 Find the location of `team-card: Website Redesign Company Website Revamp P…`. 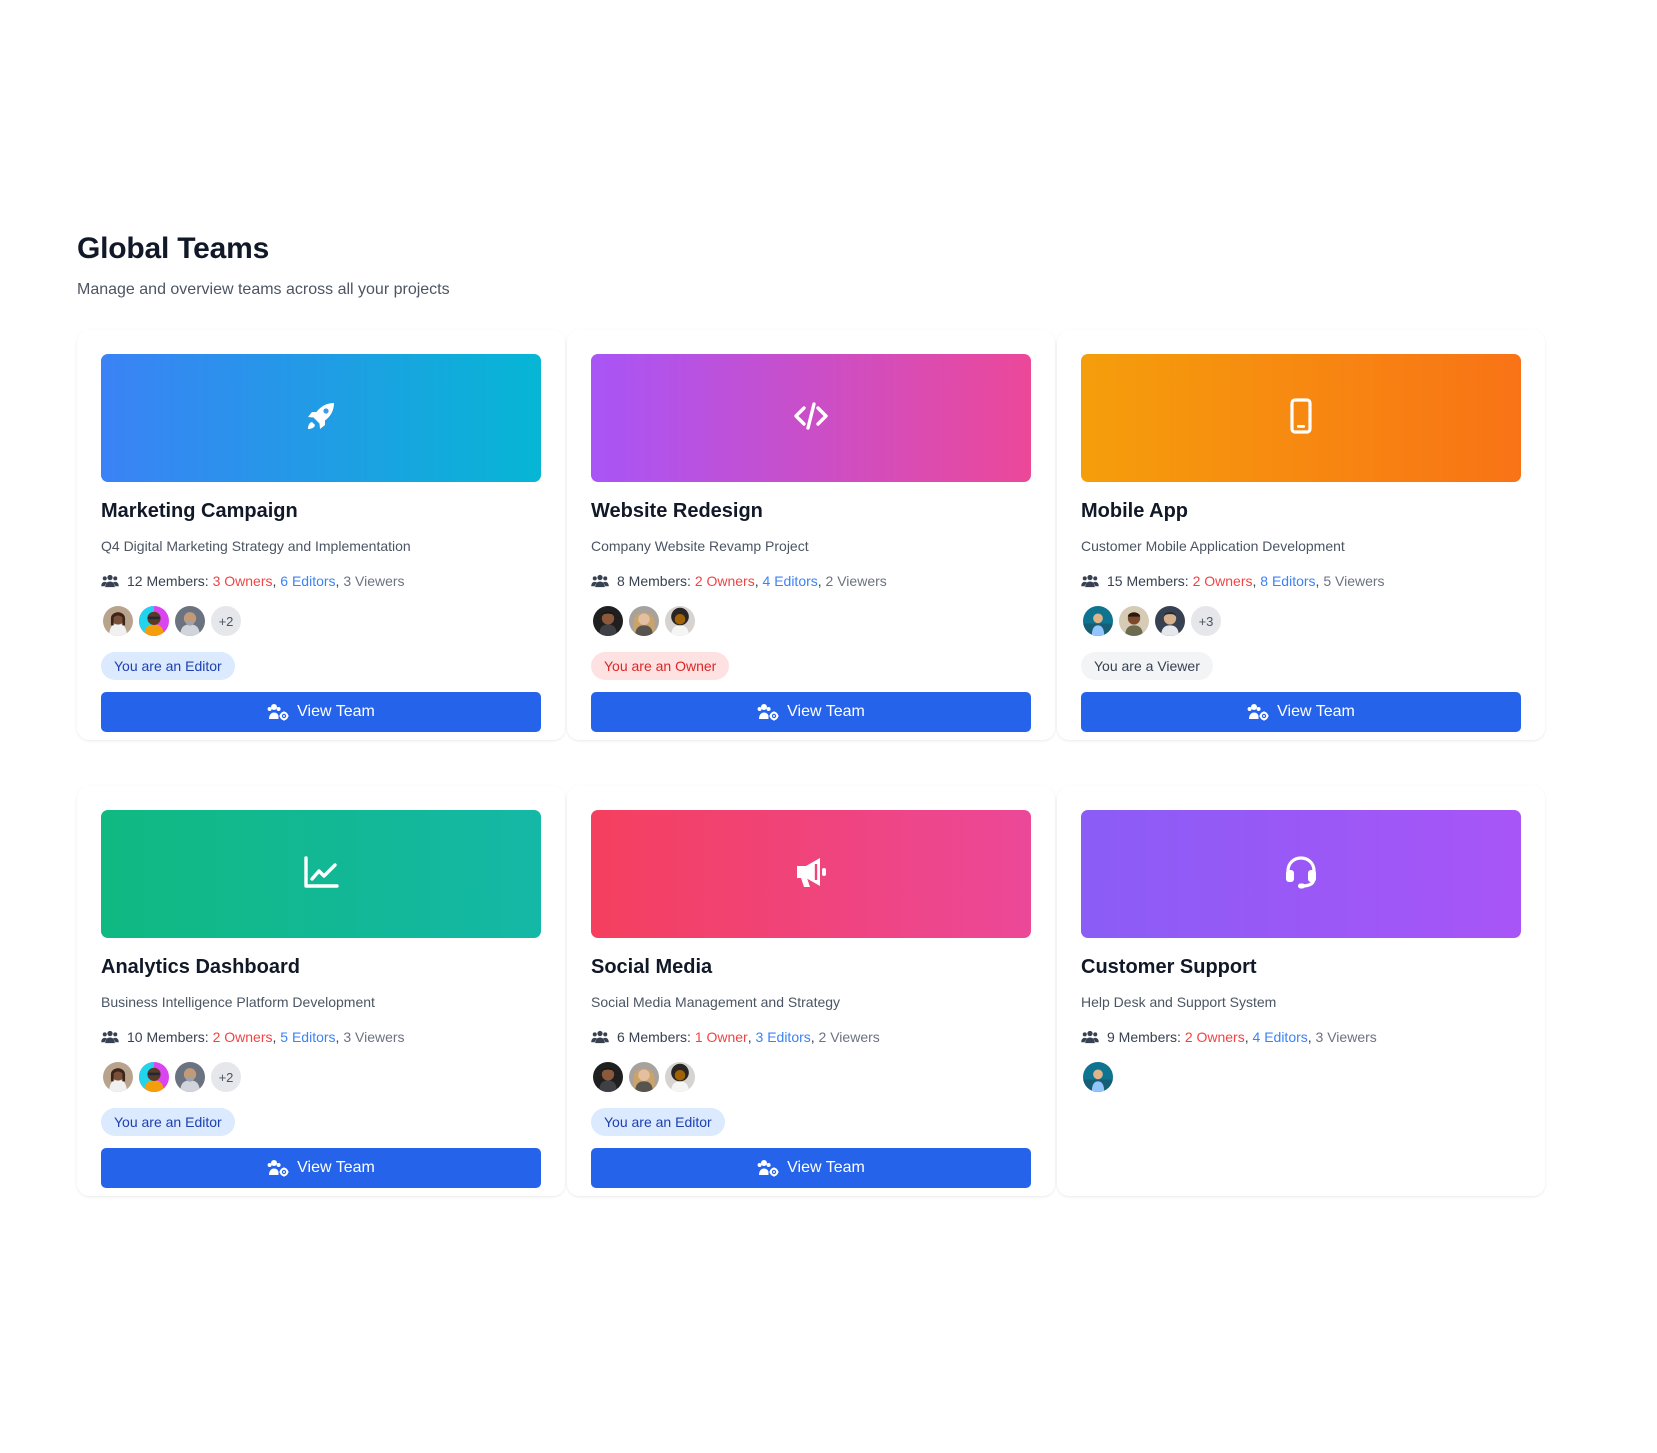

team-card: Website Redesign Company Website Revamp P… is located at coordinates (811, 535).